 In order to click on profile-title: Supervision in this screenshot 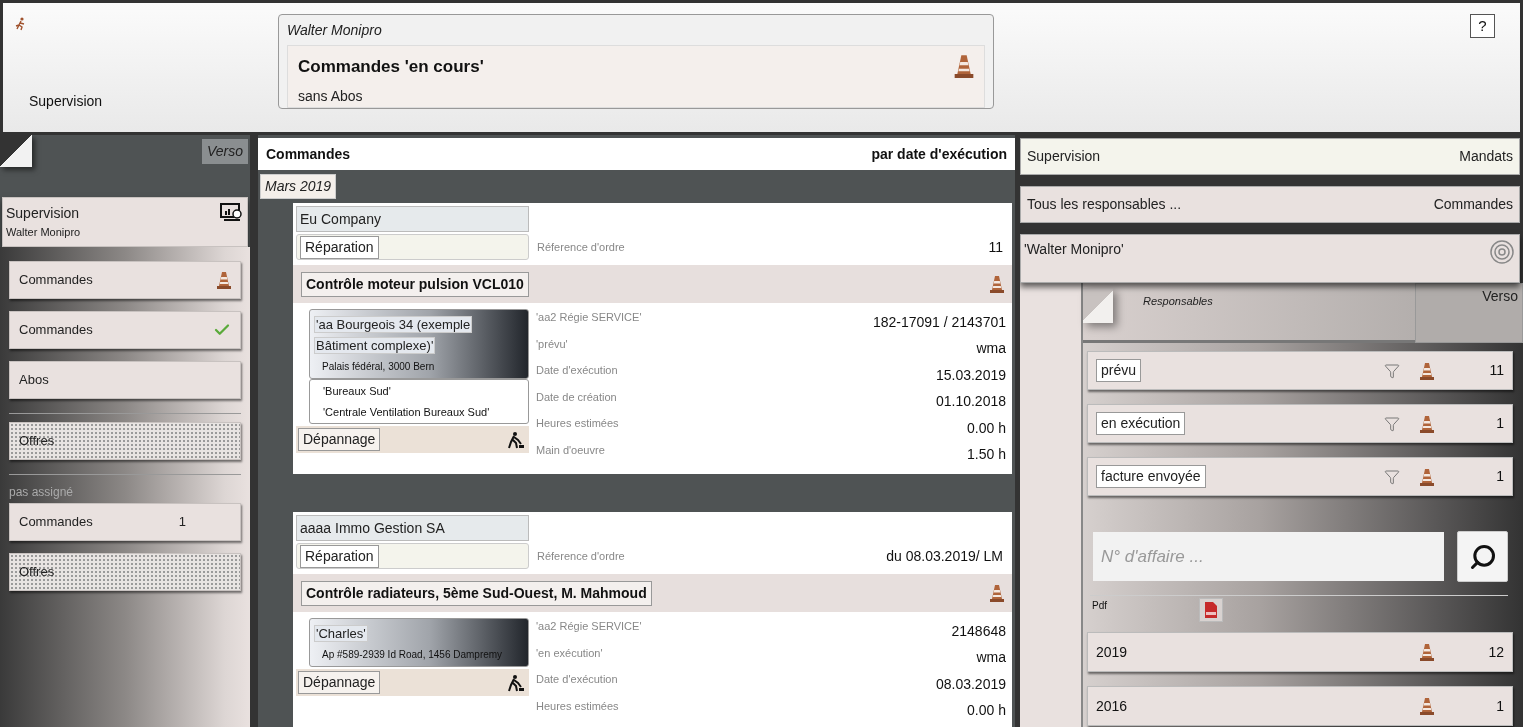, I will do `click(43, 213)`.